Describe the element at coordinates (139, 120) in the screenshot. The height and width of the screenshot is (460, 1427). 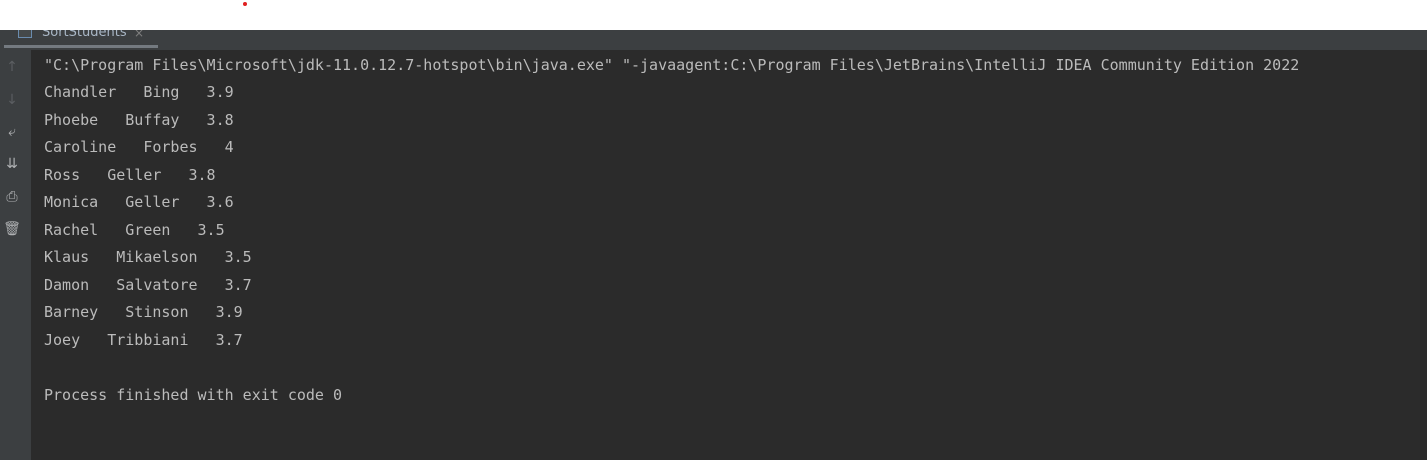
I see `console-output-line: Phoebe Buffay 3.8` at that location.